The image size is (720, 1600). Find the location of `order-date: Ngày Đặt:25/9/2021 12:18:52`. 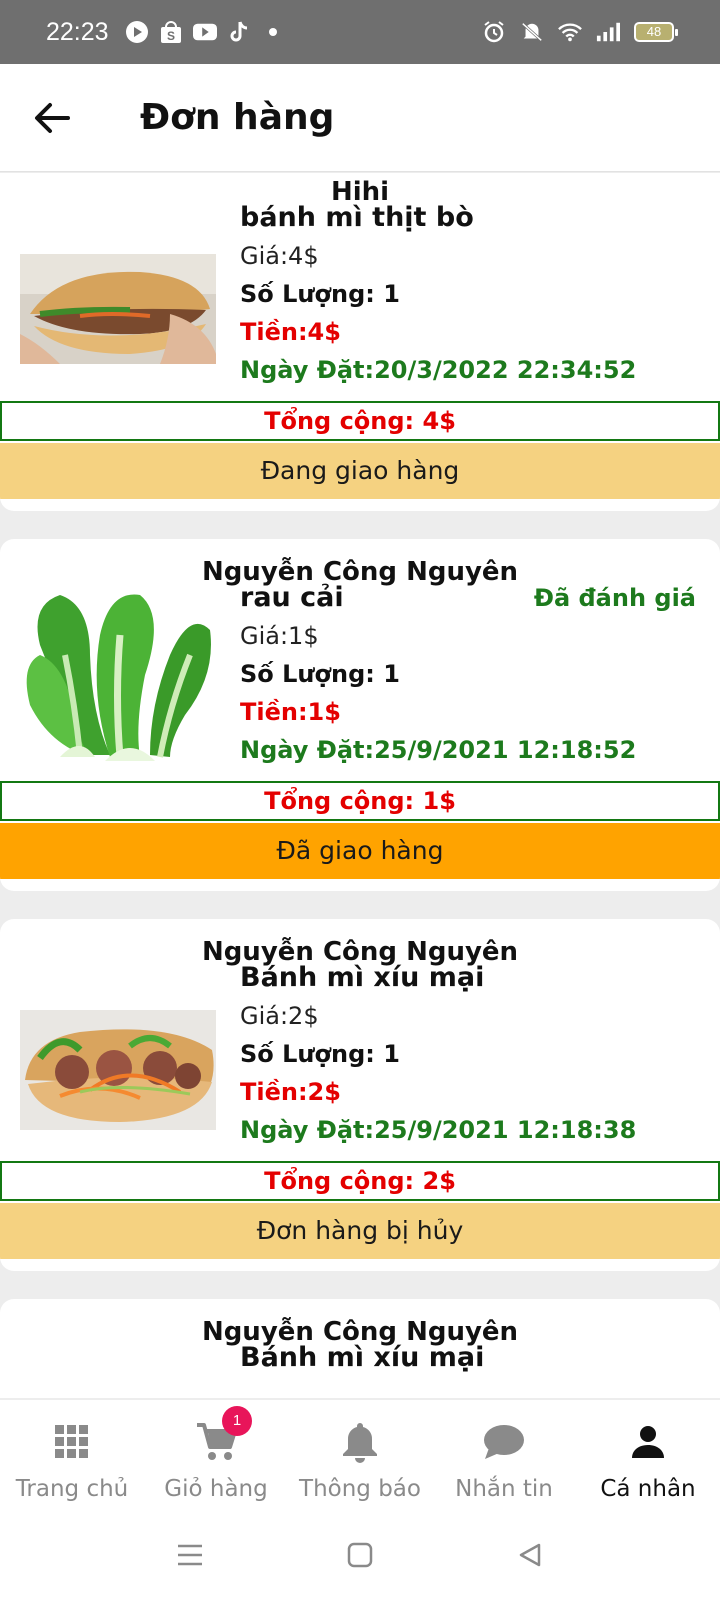

order-date: Ngày Đặt:25/9/2021 12:18:52 is located at coordinates (438, 750).